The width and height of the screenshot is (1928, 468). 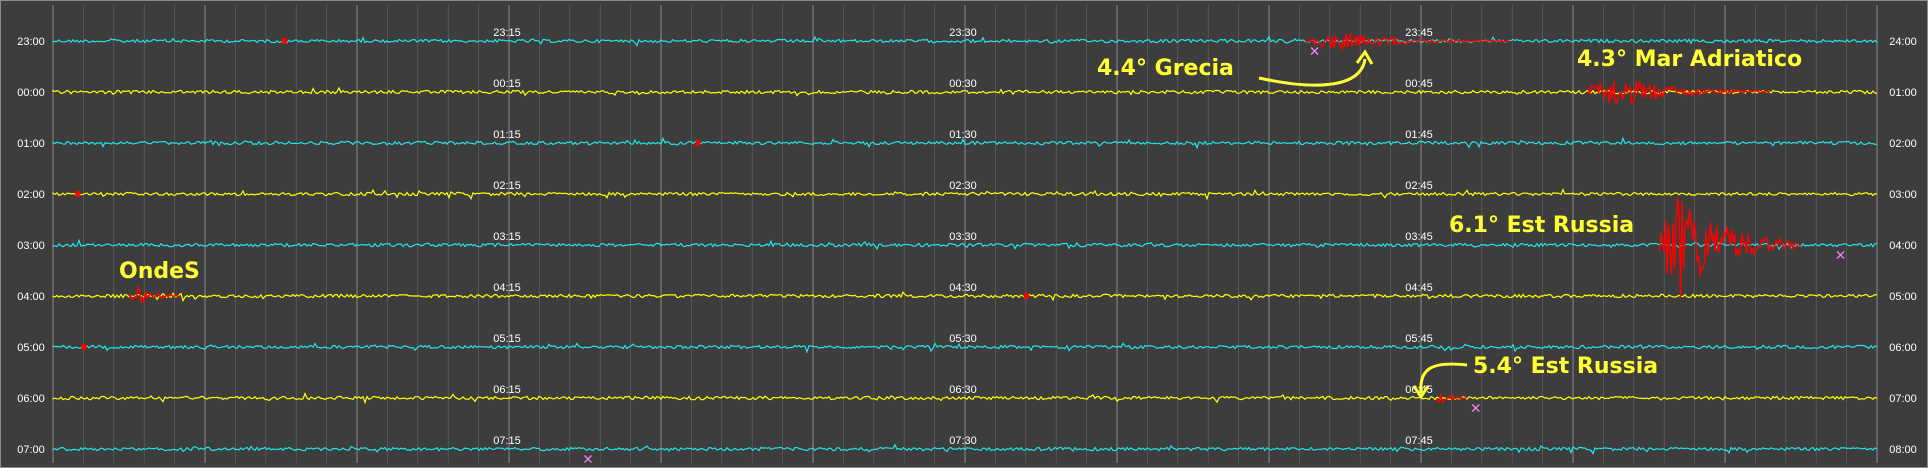 I want to click on row-end-label: 02:00, so click(x=1903, y=144).